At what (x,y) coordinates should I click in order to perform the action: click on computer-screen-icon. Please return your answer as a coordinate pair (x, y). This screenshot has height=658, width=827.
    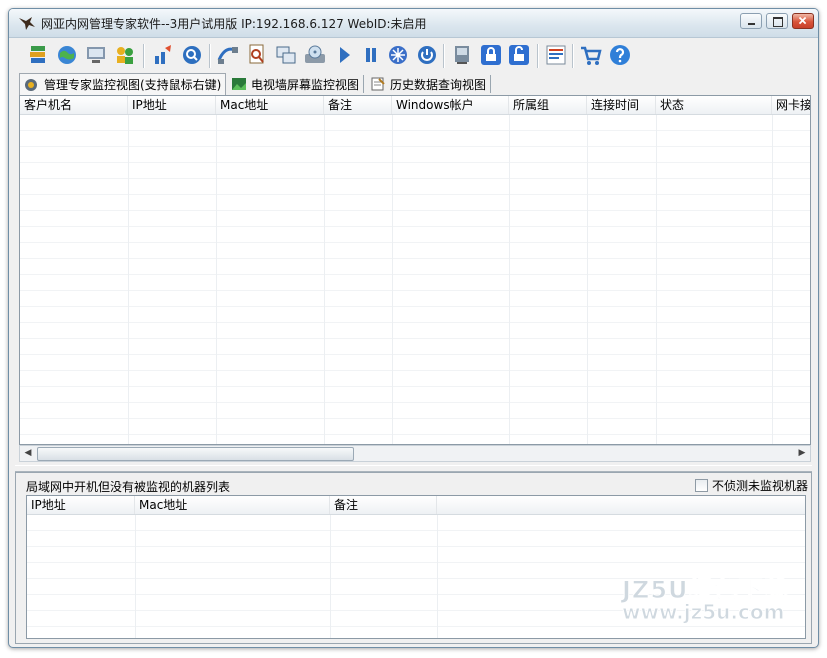
    Looking at the image, I should click on (96, 55).